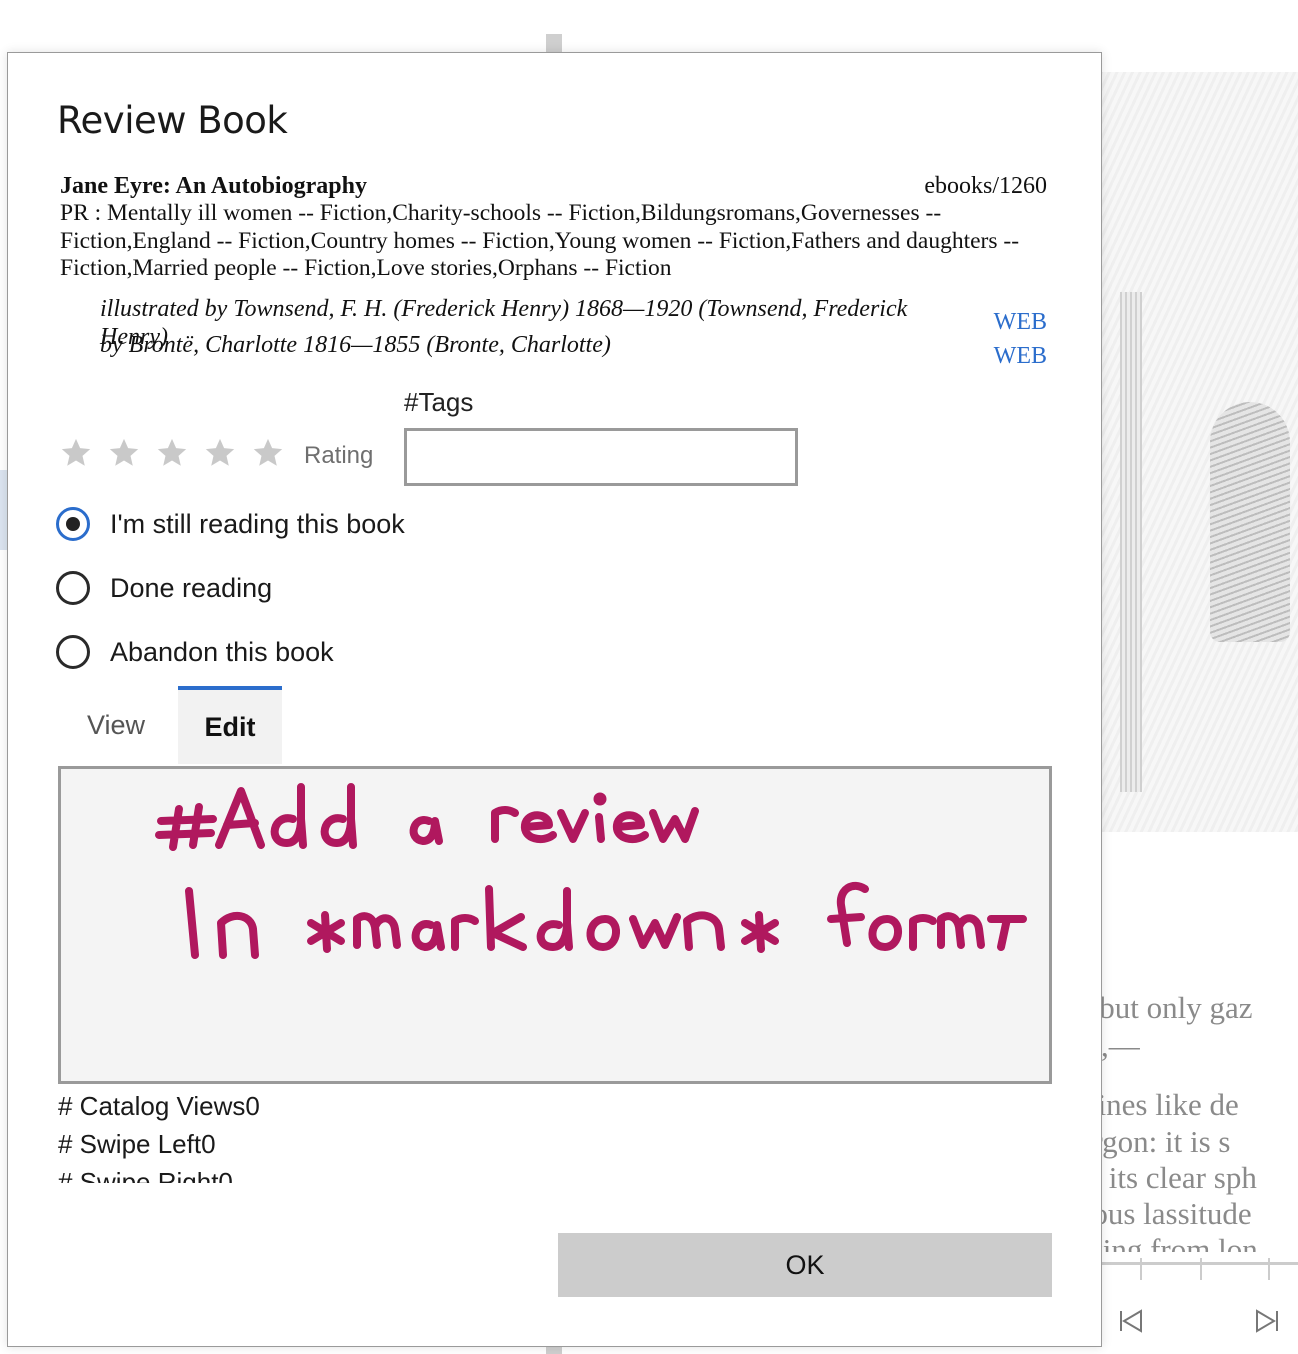 This screenshot has width=1298, height=1354. What do you see at coordinates (1020, 322) in the screenshot?
I see `illustrator-web-link: WEB` at bounding box center [1020, 322].